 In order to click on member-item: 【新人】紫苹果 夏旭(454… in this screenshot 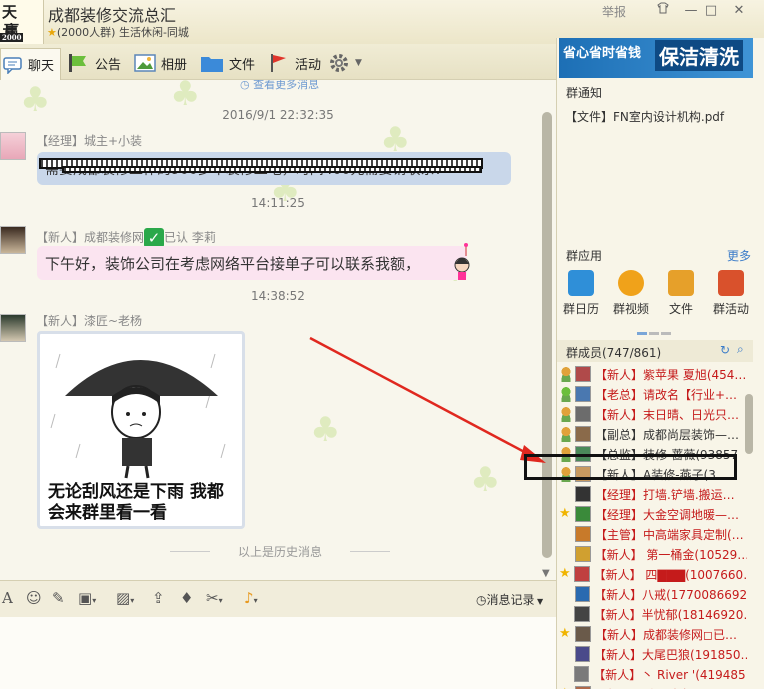, I will do `click(653, 374)`.